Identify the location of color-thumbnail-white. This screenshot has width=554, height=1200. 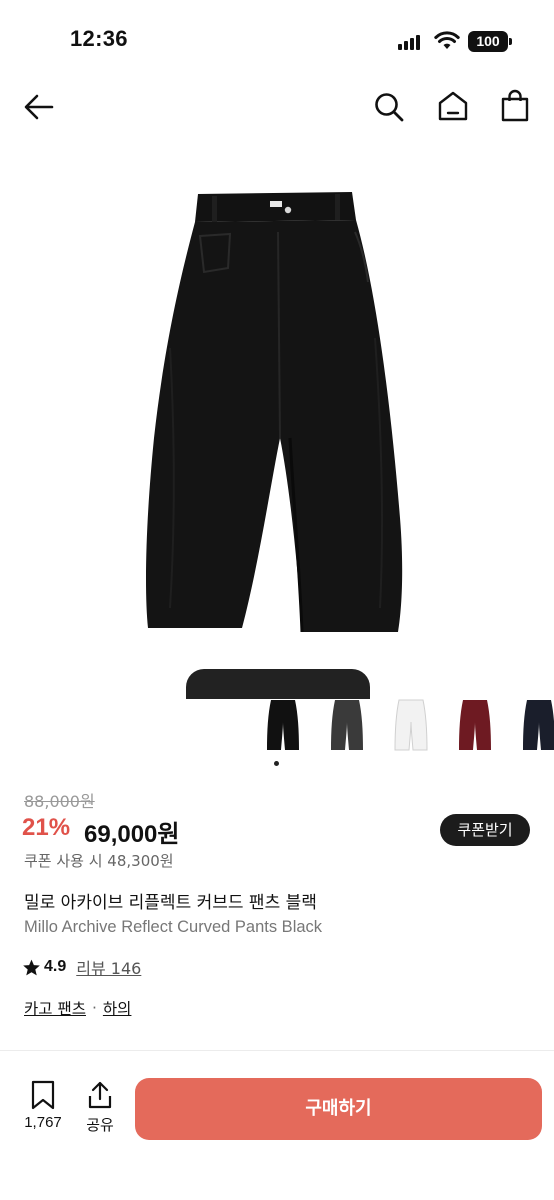
(411, 725).